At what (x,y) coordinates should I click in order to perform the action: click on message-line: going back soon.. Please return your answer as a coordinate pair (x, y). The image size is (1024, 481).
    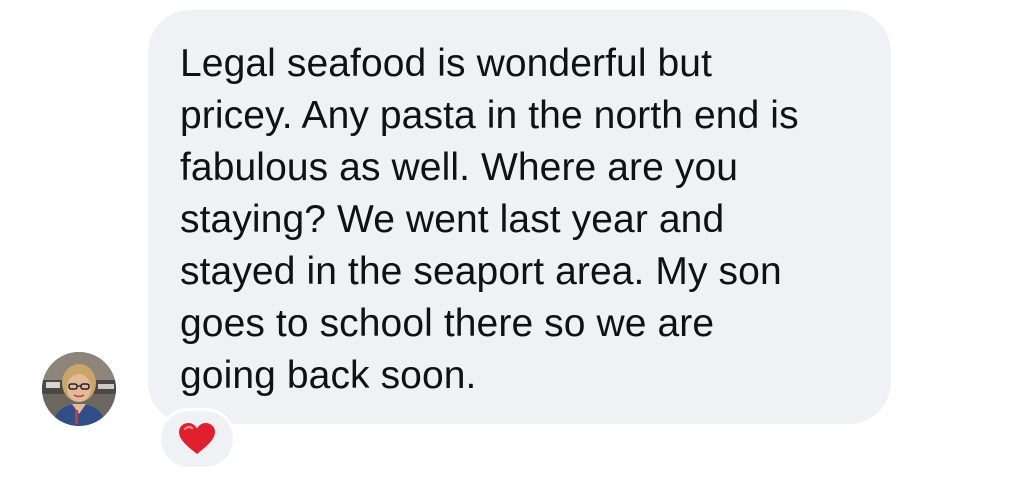
    Looking at the image, I should click on (328, 375).